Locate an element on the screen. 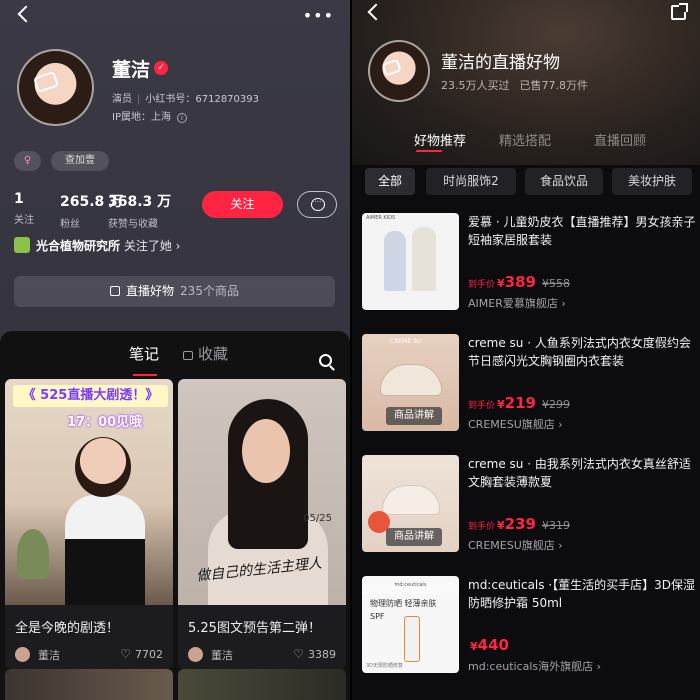 This screenshot has width=700, height=700. live-goods-count: 235个商品 is located at coordinates (209, 291).